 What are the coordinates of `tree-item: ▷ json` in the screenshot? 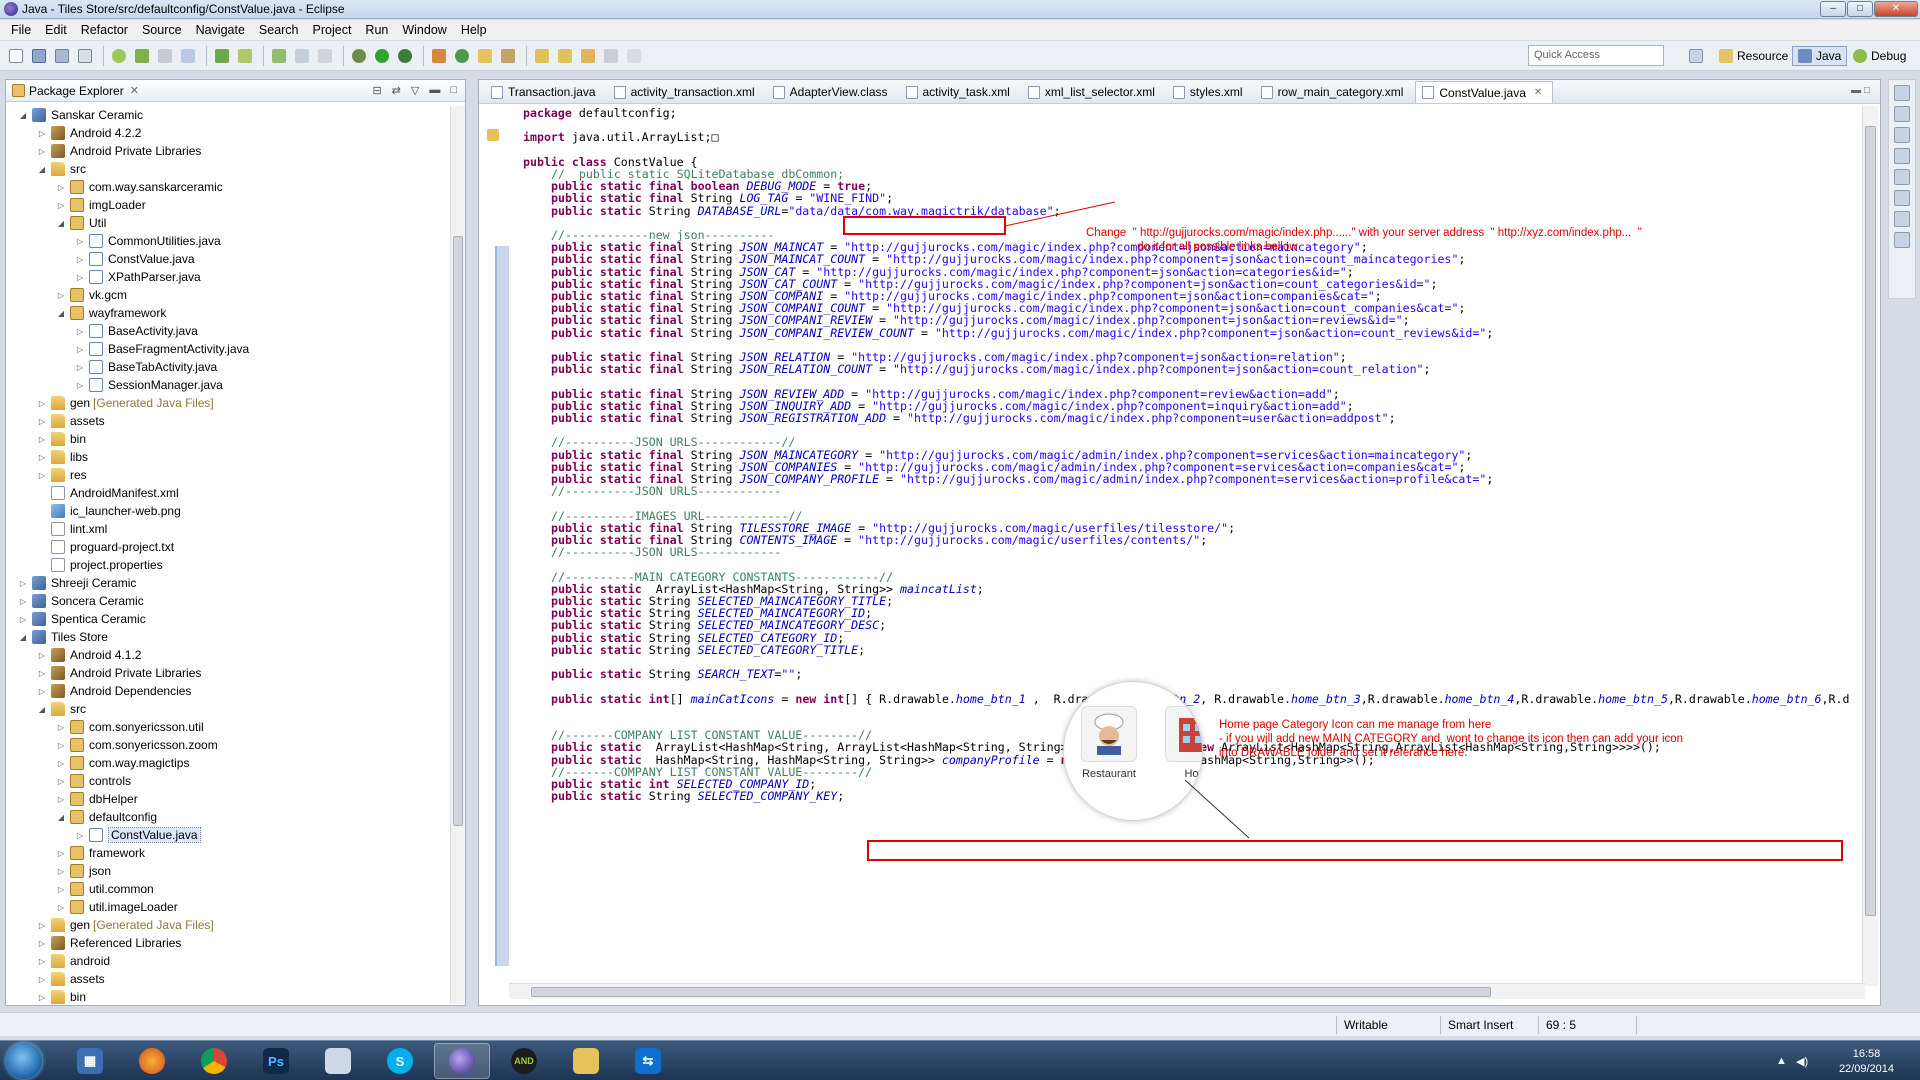 It's located at (83, 871).